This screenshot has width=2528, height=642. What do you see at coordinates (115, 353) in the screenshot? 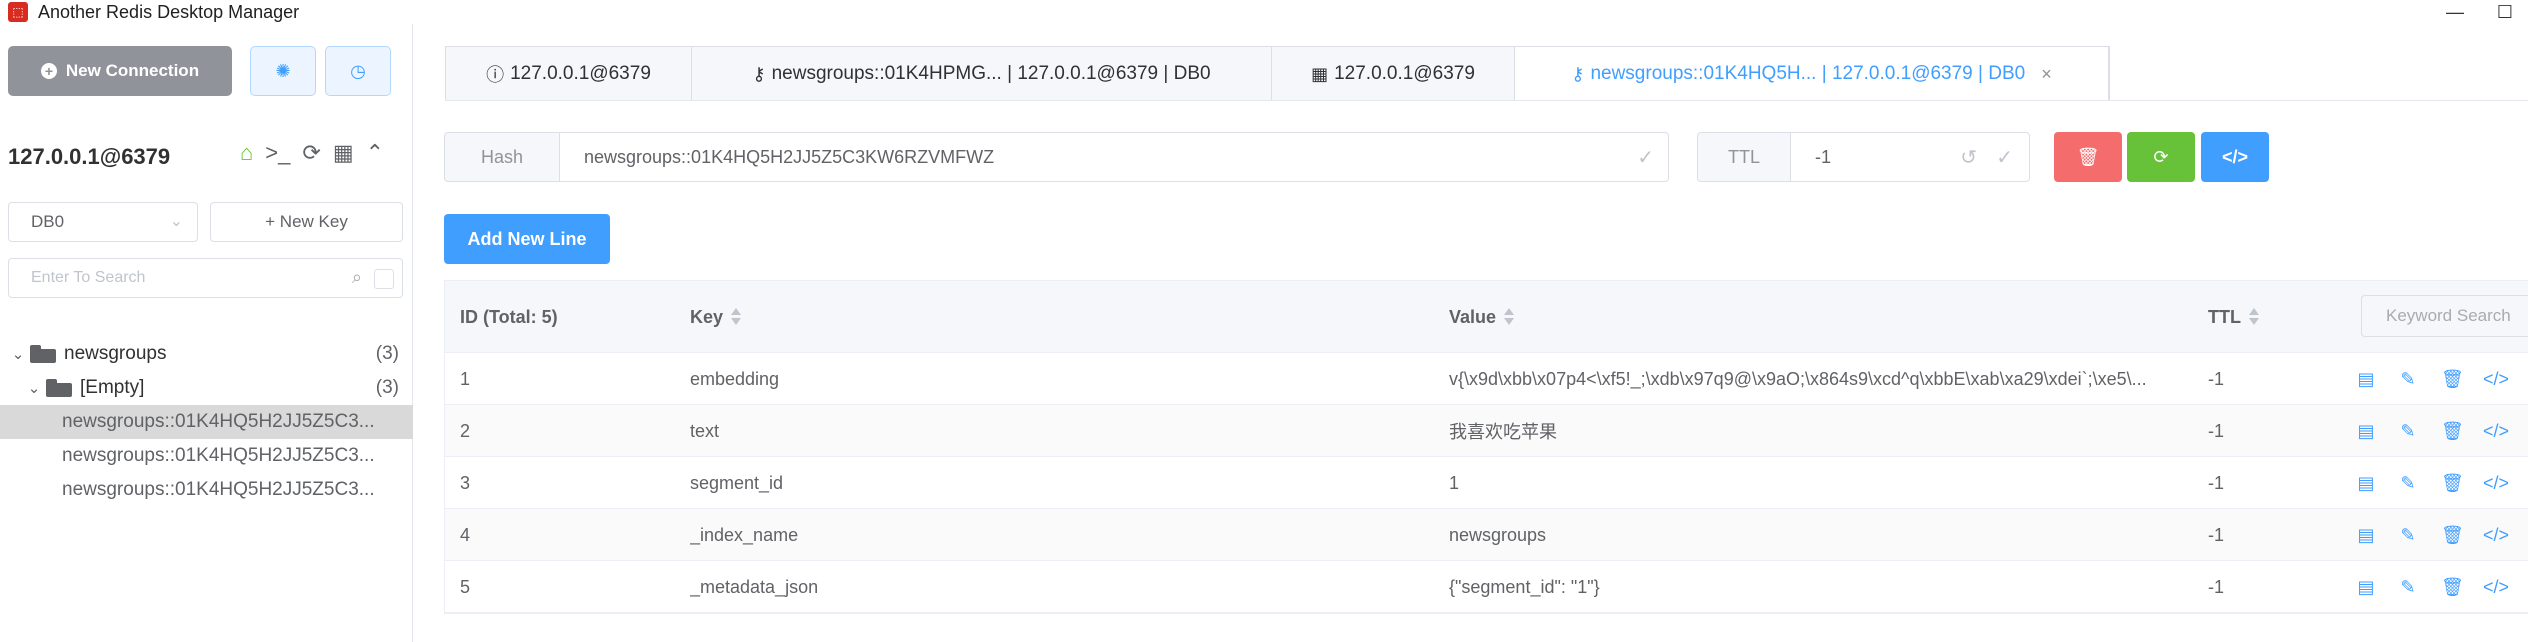
I see `tree-folder-label: newsgroups` at bounding box center [115, 353].